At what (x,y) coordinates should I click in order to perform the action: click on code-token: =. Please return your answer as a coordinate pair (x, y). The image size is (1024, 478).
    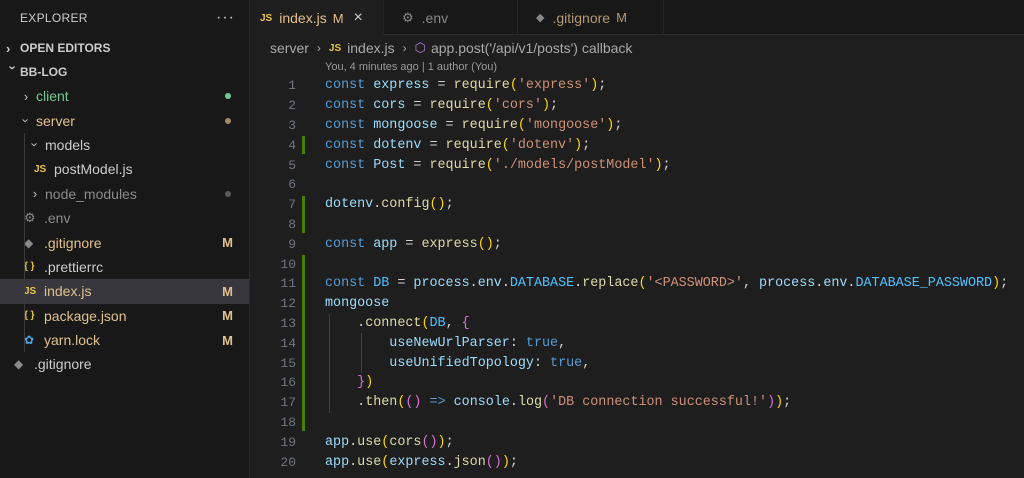
    Looking at the image, I should click on (401, 284).